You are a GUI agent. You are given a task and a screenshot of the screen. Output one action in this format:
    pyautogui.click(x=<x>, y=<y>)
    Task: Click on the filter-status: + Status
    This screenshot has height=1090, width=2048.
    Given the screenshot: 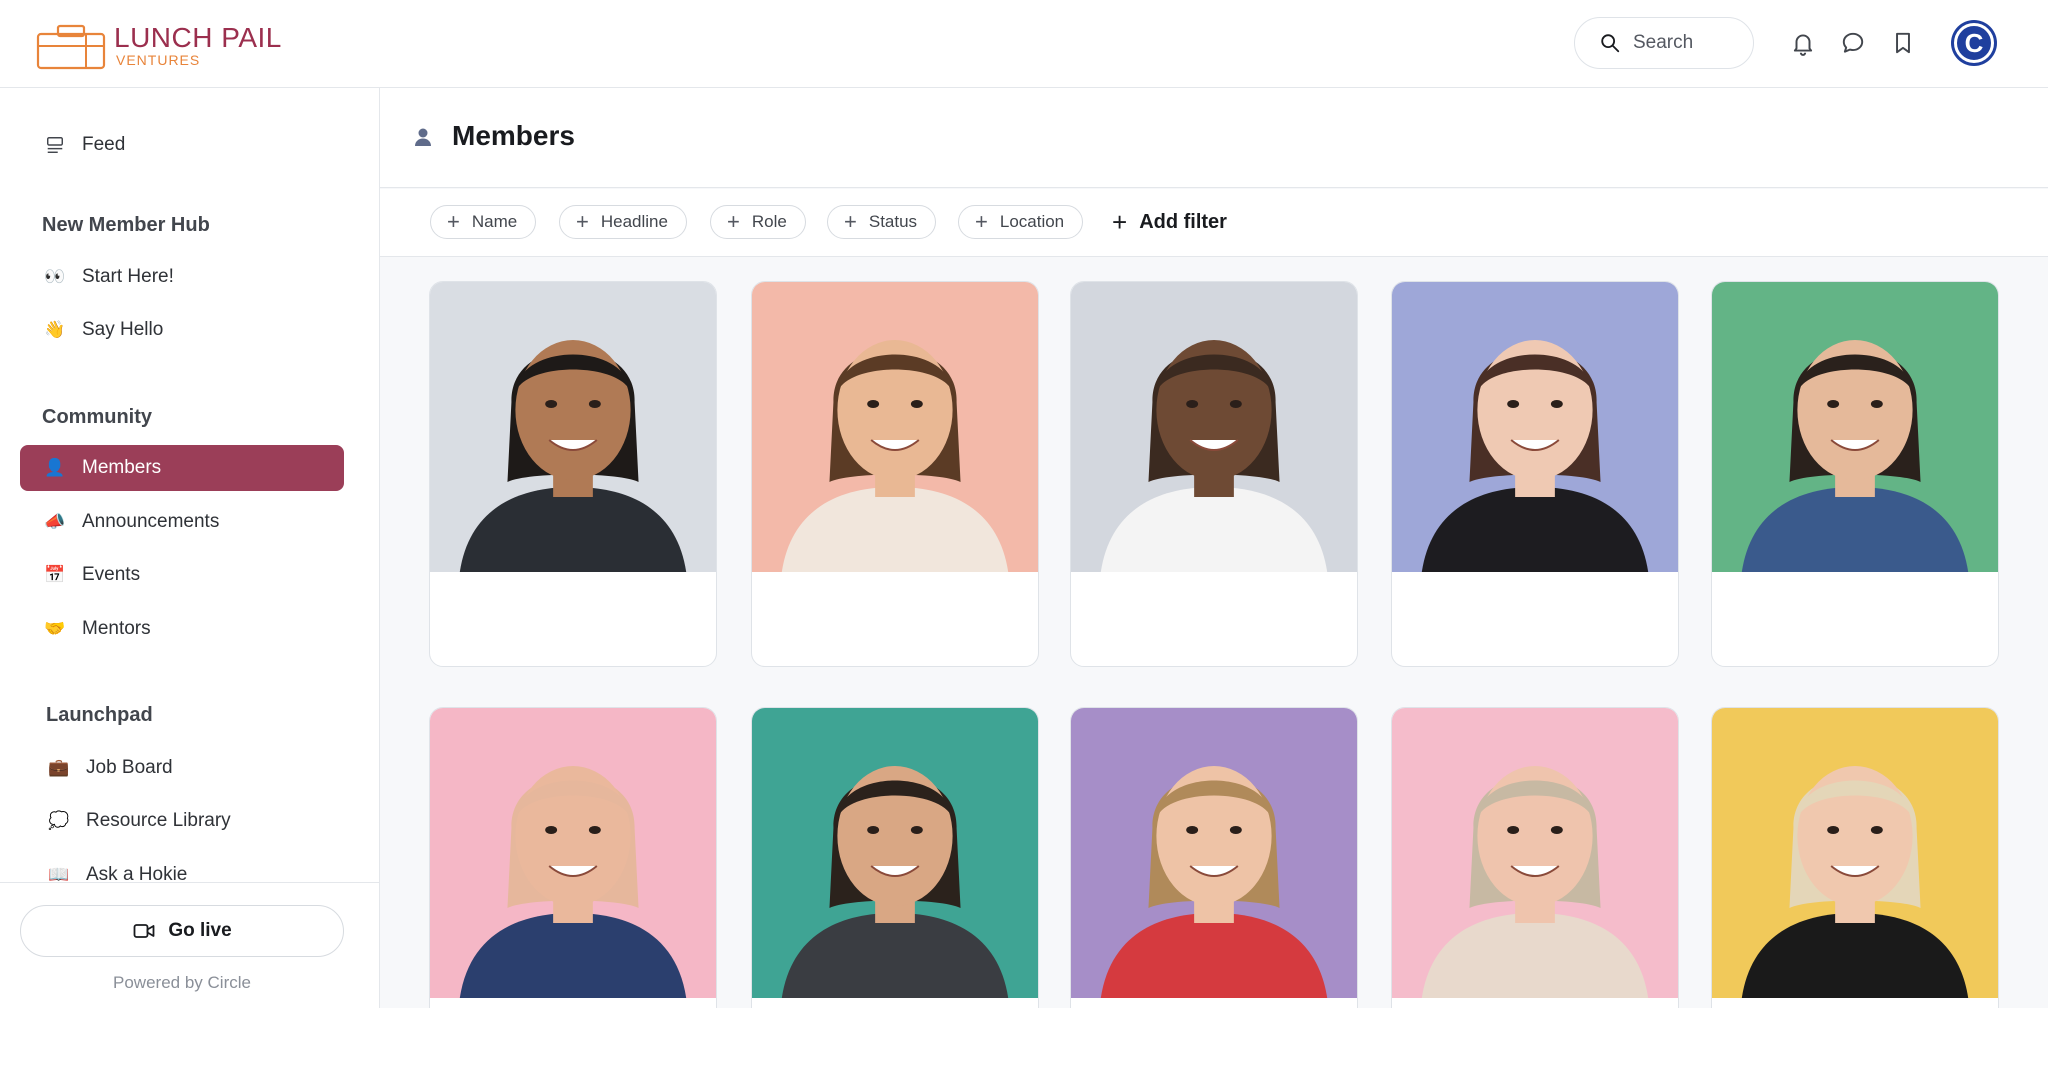 What is the action you would take?
    pyautogui.click(x=882, y=222)
    